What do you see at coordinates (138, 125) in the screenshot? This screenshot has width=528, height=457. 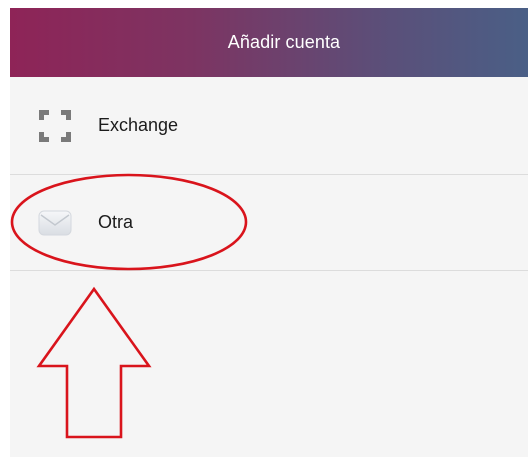 I see `account-item-label: Exchange` at bounding box center [138, 125].